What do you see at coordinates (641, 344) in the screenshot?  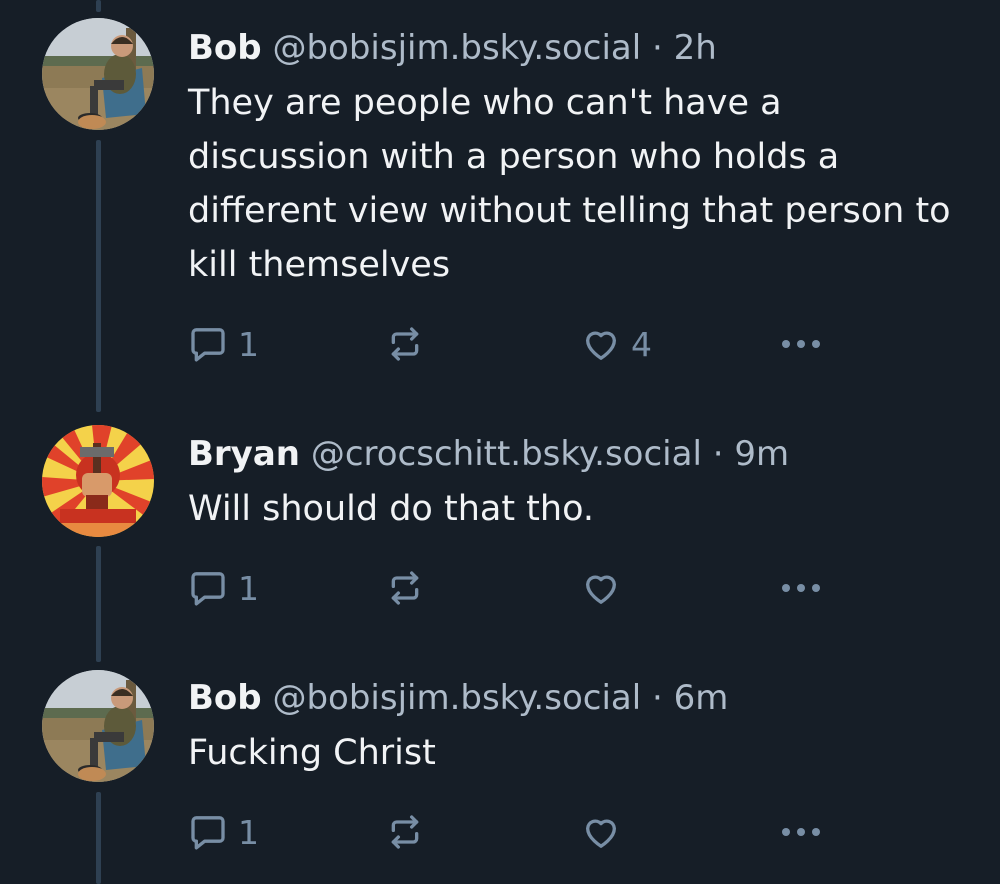 I see `like-count: 4` at bounding box center [641, 344].